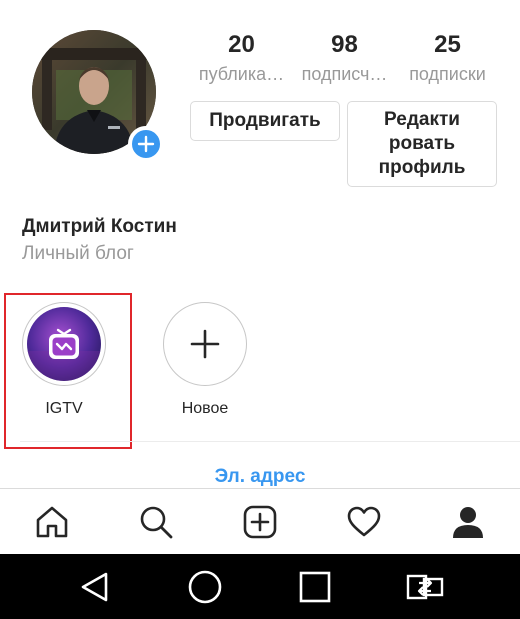 Image resolution: width=520 pixels, height=619 pixels. Describe the element at coordinates (422, 144) in the screenshot. I see `edit-profile-button: Редакти ровать профиль` at that location.